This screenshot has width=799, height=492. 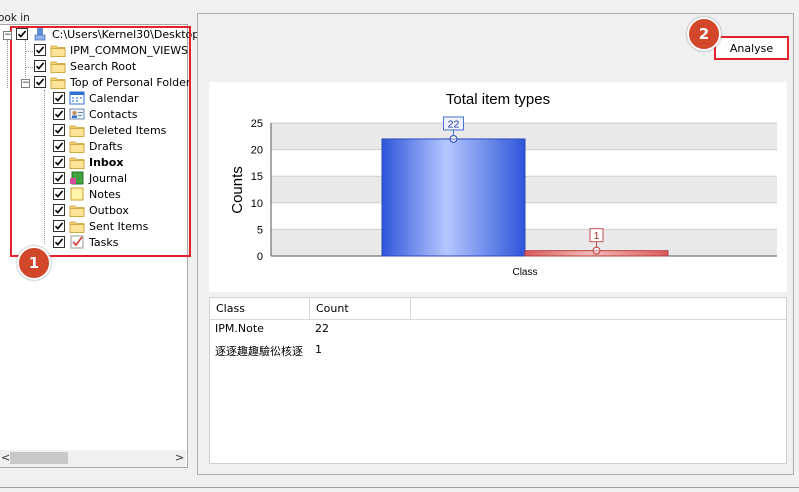 What do you see at coordinates (179, 457) in the screenshot?
I see `scroll-right-icon: >` at bounding box center [179, 457].